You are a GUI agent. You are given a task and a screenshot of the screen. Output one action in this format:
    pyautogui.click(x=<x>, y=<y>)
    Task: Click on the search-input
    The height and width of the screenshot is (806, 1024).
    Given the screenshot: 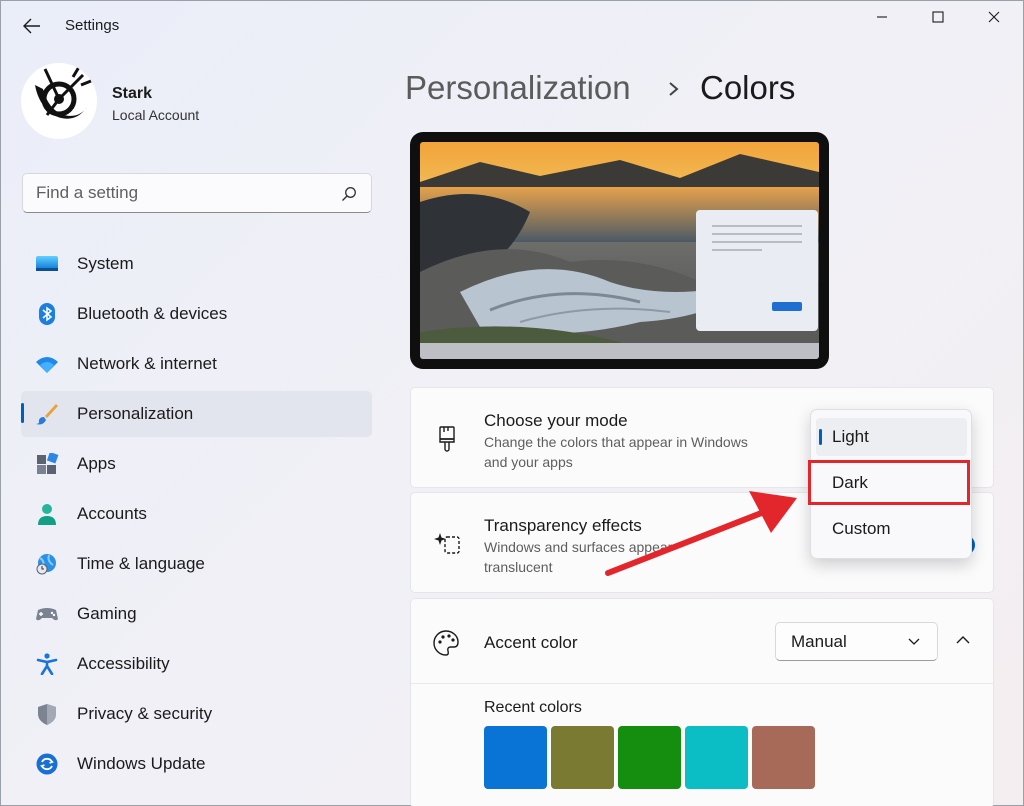 What is the action you would take?
    pyautogui.click(x=197, y=193)
    